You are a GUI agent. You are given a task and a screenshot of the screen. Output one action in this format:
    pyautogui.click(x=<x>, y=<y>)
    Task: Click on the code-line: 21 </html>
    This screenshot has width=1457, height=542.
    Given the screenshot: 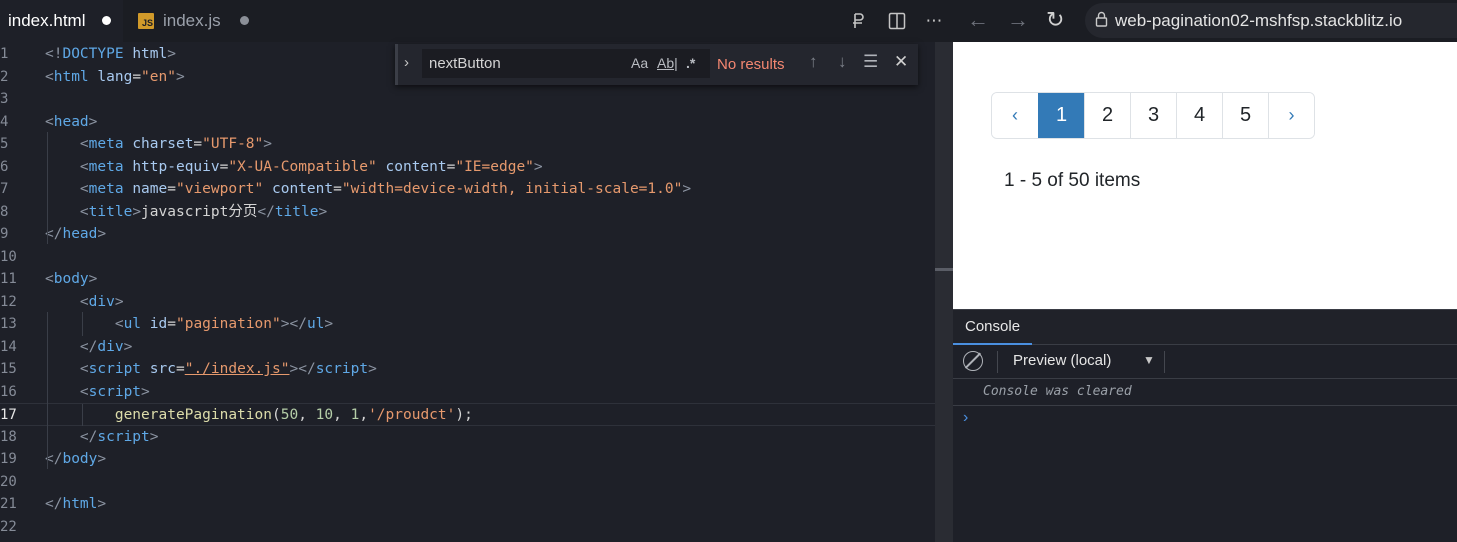 What is the action you would take?
    pyautogui.click(x=467, y=504)
    